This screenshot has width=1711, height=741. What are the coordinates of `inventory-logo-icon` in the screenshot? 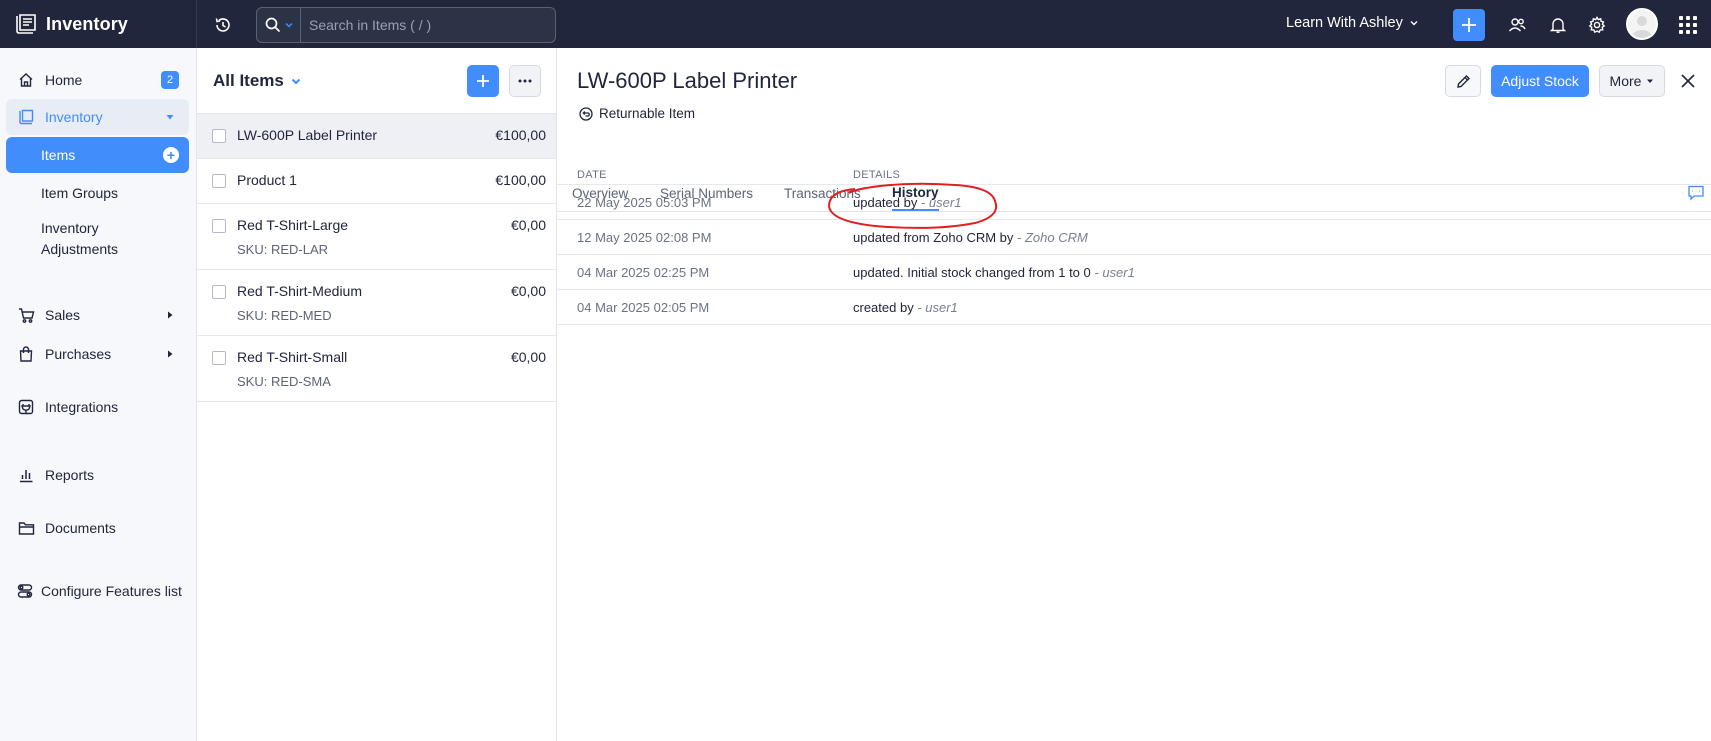 It's located at (26, 24).